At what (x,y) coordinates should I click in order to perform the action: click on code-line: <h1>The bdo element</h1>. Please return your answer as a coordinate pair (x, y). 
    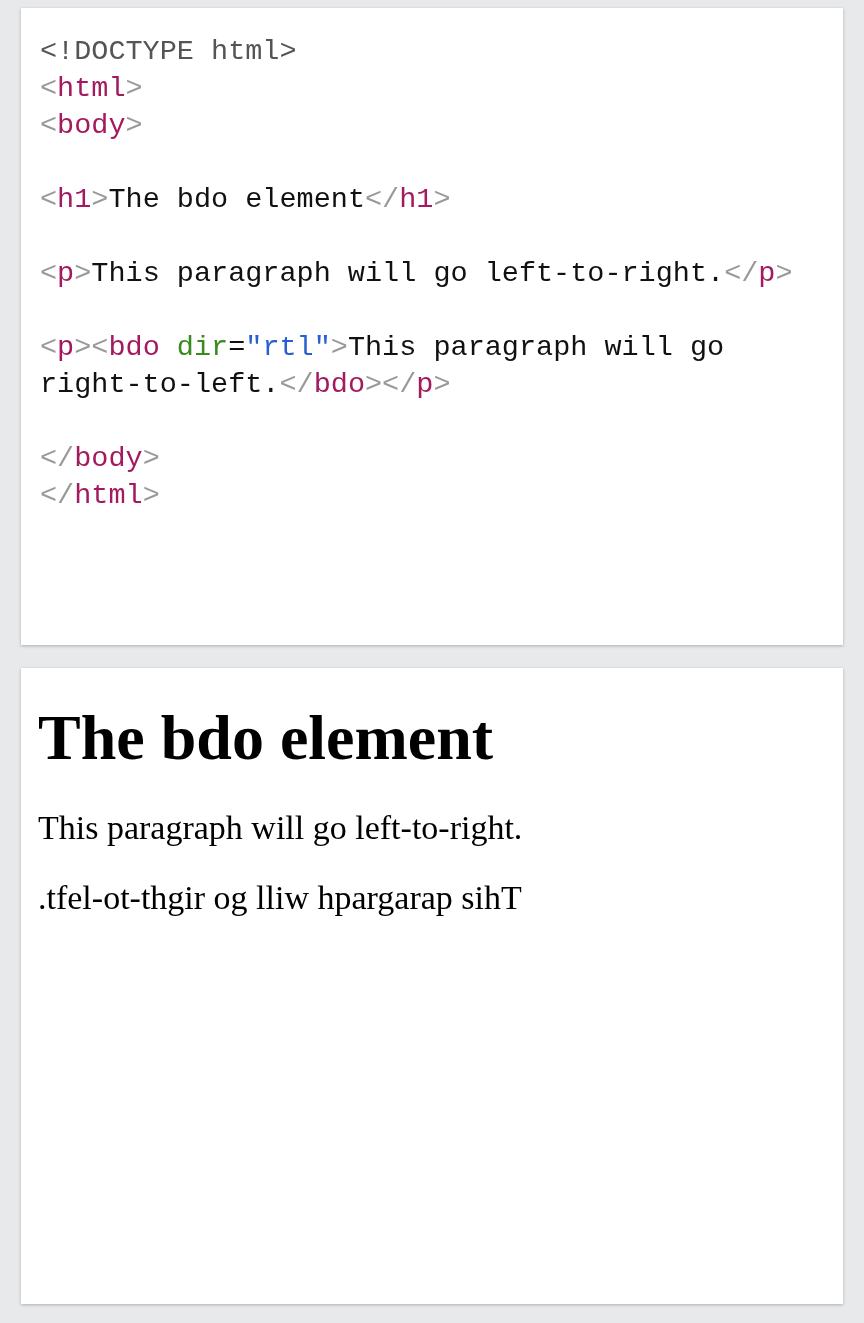
    Looking at the image, I should click on (246, 200).